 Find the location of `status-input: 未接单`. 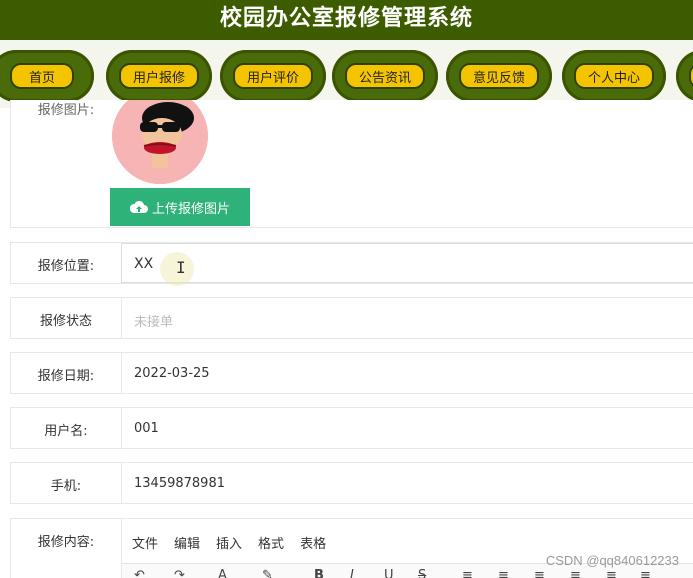

status-input: 未接单 is located at coordinates (407, 318).